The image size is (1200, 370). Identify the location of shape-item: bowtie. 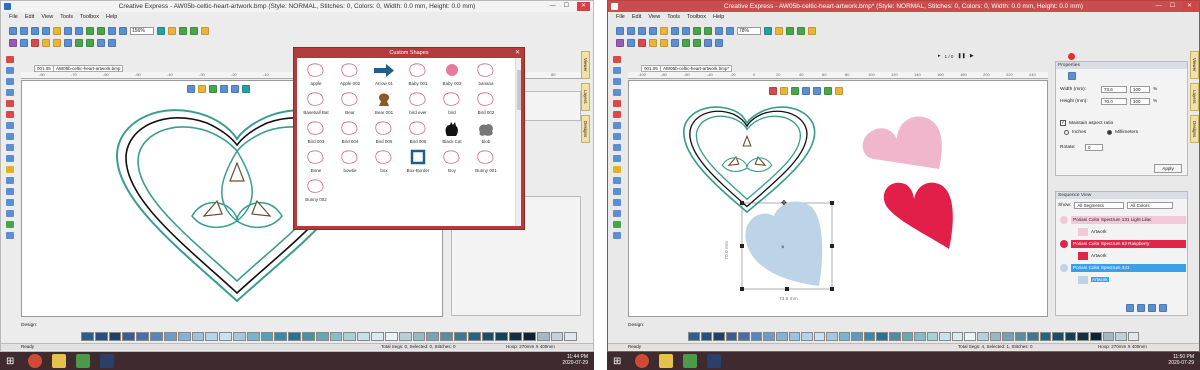
(350, 163).